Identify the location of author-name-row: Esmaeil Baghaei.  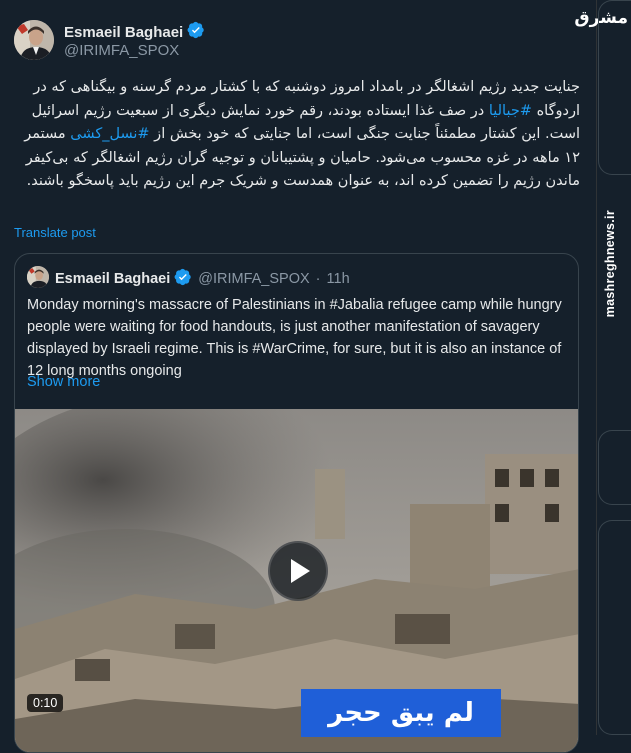
(134, 32).